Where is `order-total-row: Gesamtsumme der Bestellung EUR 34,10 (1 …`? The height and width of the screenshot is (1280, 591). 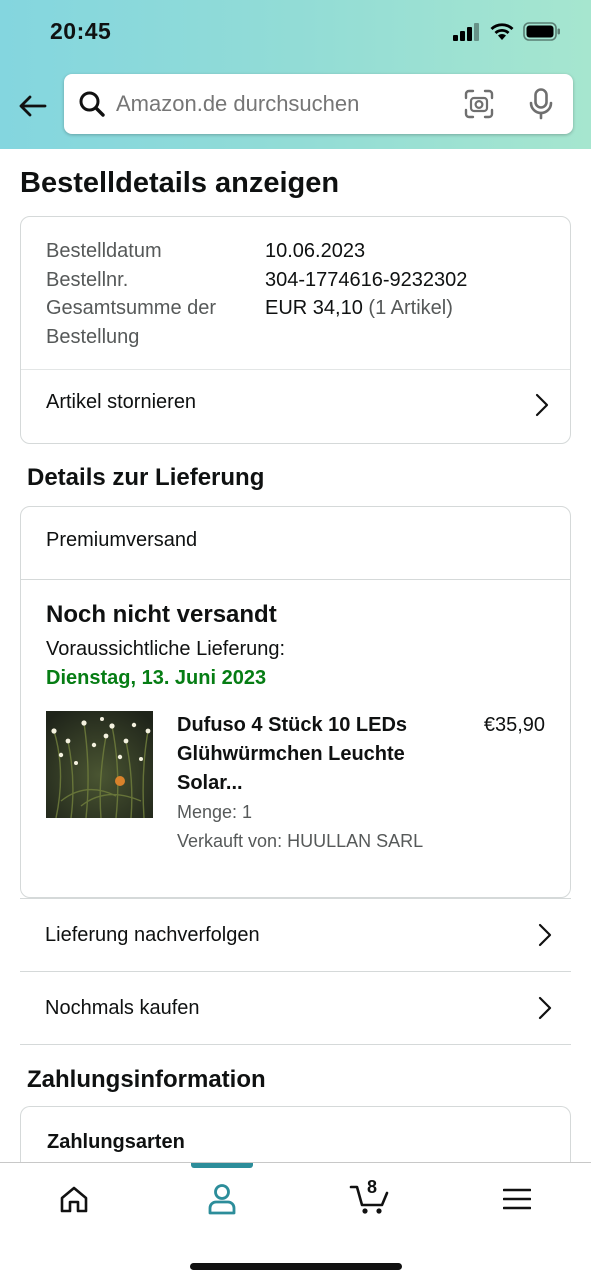
order-total-row: Gesamtsumme der Bestellung EUR 34,10 (1 … is located at coordinates (256, 322).